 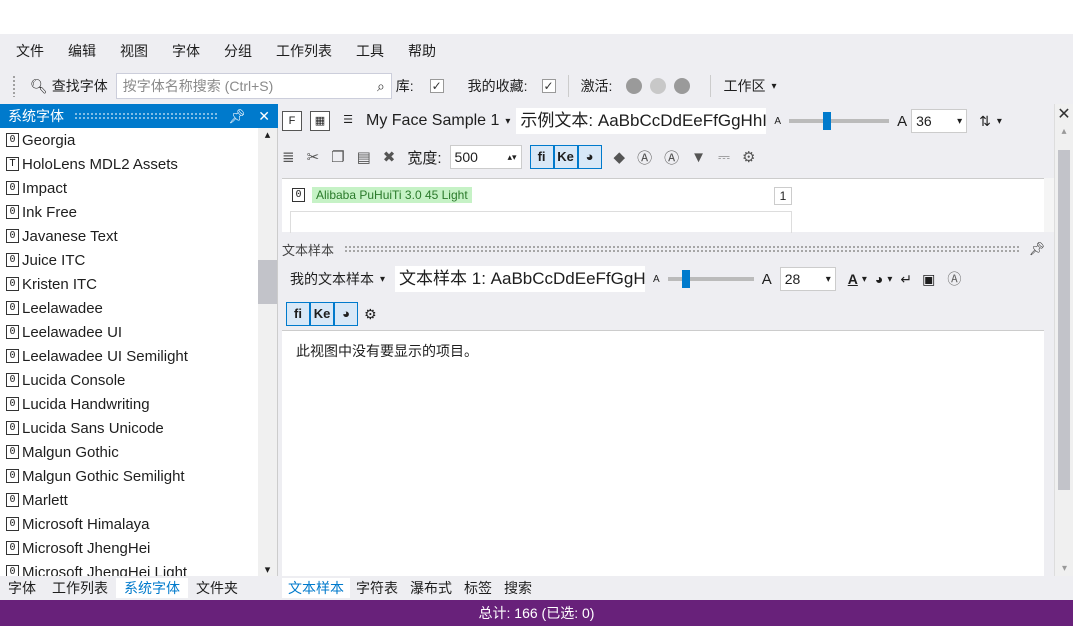 I want to click on font-list-item: 0 Juice ITC, so click(x=129, y=260).